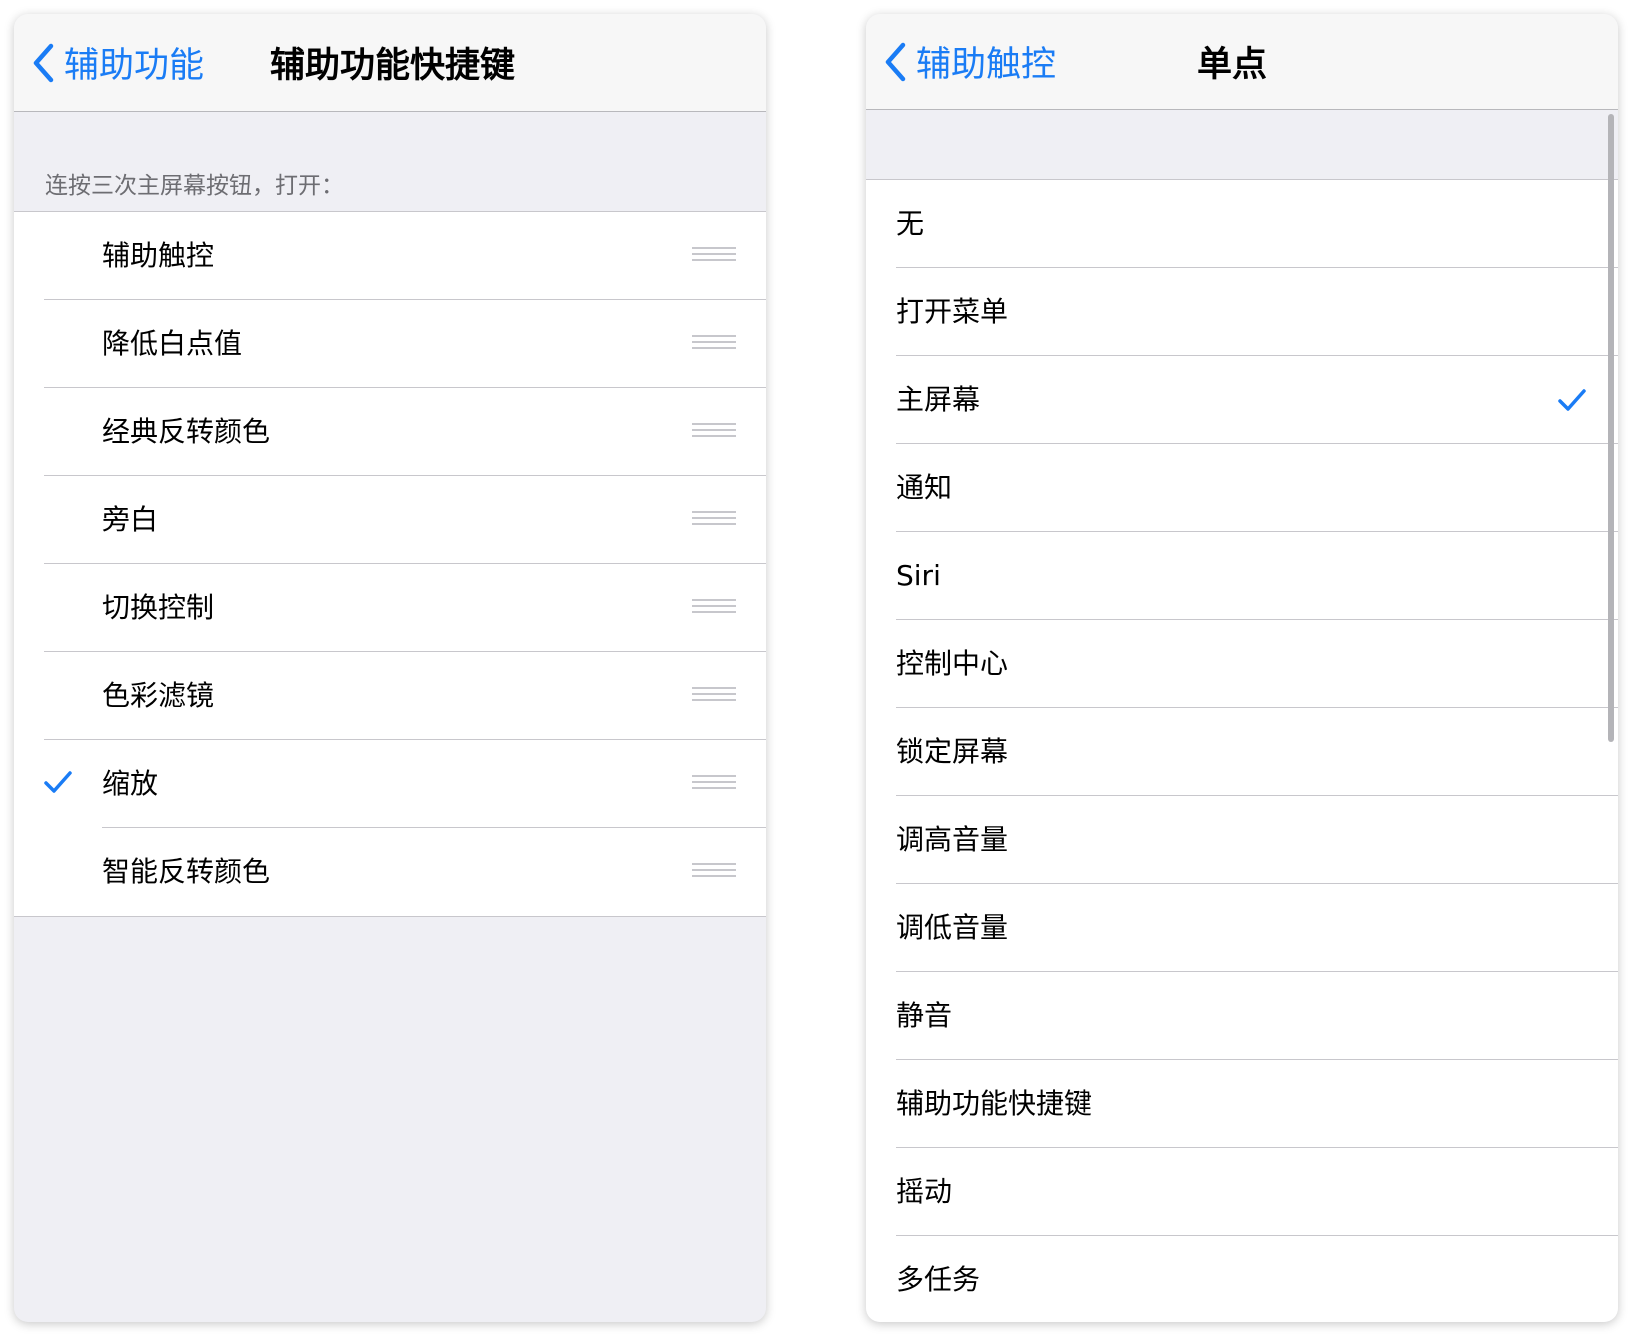 This screenshot has width=1630, height=1336. What do you see at coordinates (158, 695) in the screenshot?
I see `list-item-label: 色彩滤镜` at bounding box center [158, 695].